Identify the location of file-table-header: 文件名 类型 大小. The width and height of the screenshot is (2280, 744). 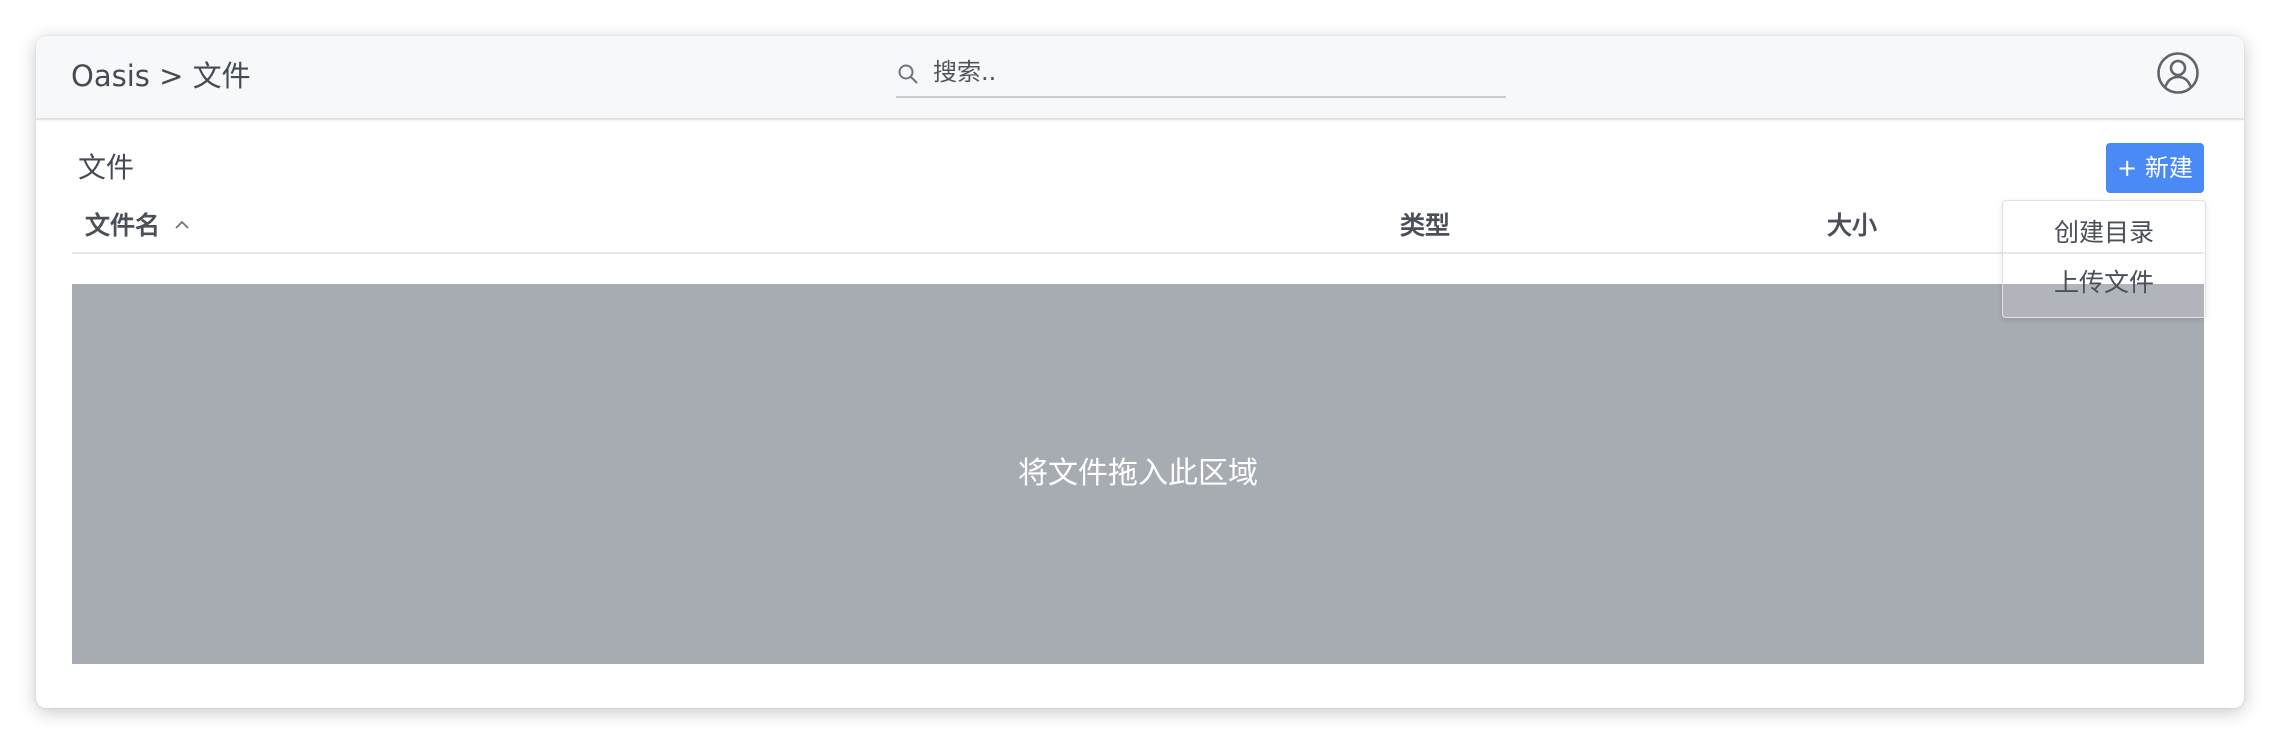
(1138, 228).